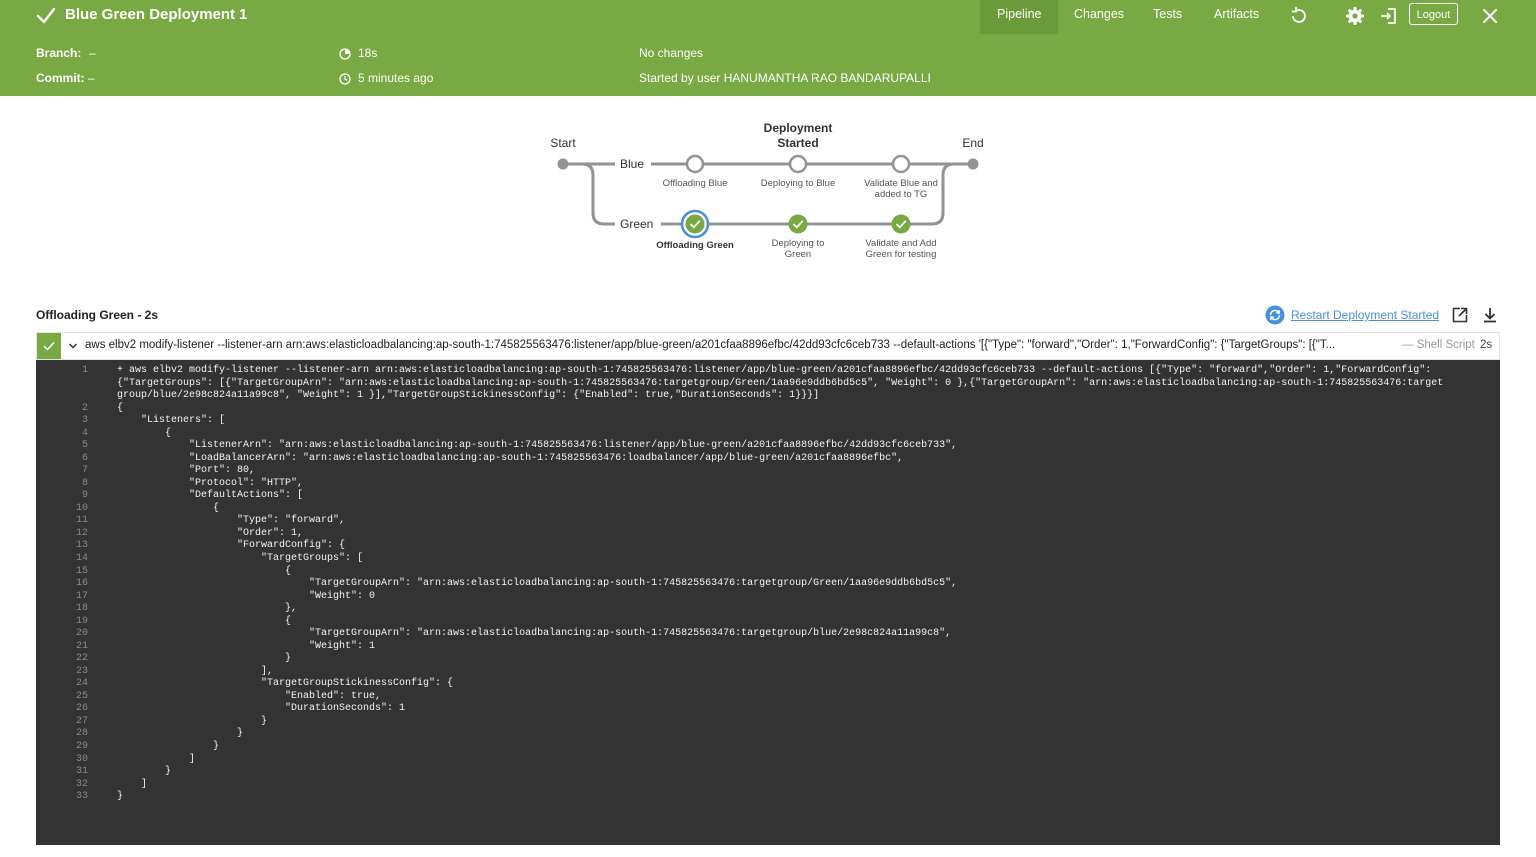  I want to click on chevron-down-icon, so click(73, 346).